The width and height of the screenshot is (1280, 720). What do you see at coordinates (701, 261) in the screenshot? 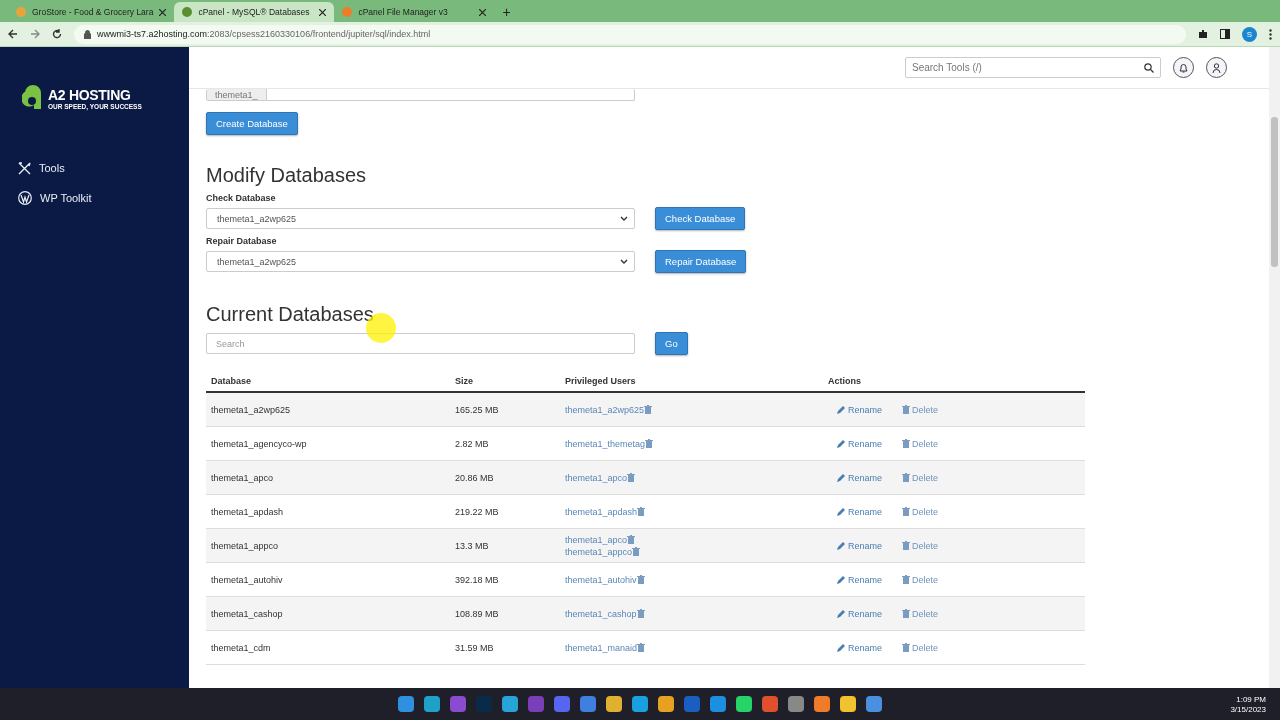
I see `repair-database-button: Repair Database` at bounding box center [701, 261].